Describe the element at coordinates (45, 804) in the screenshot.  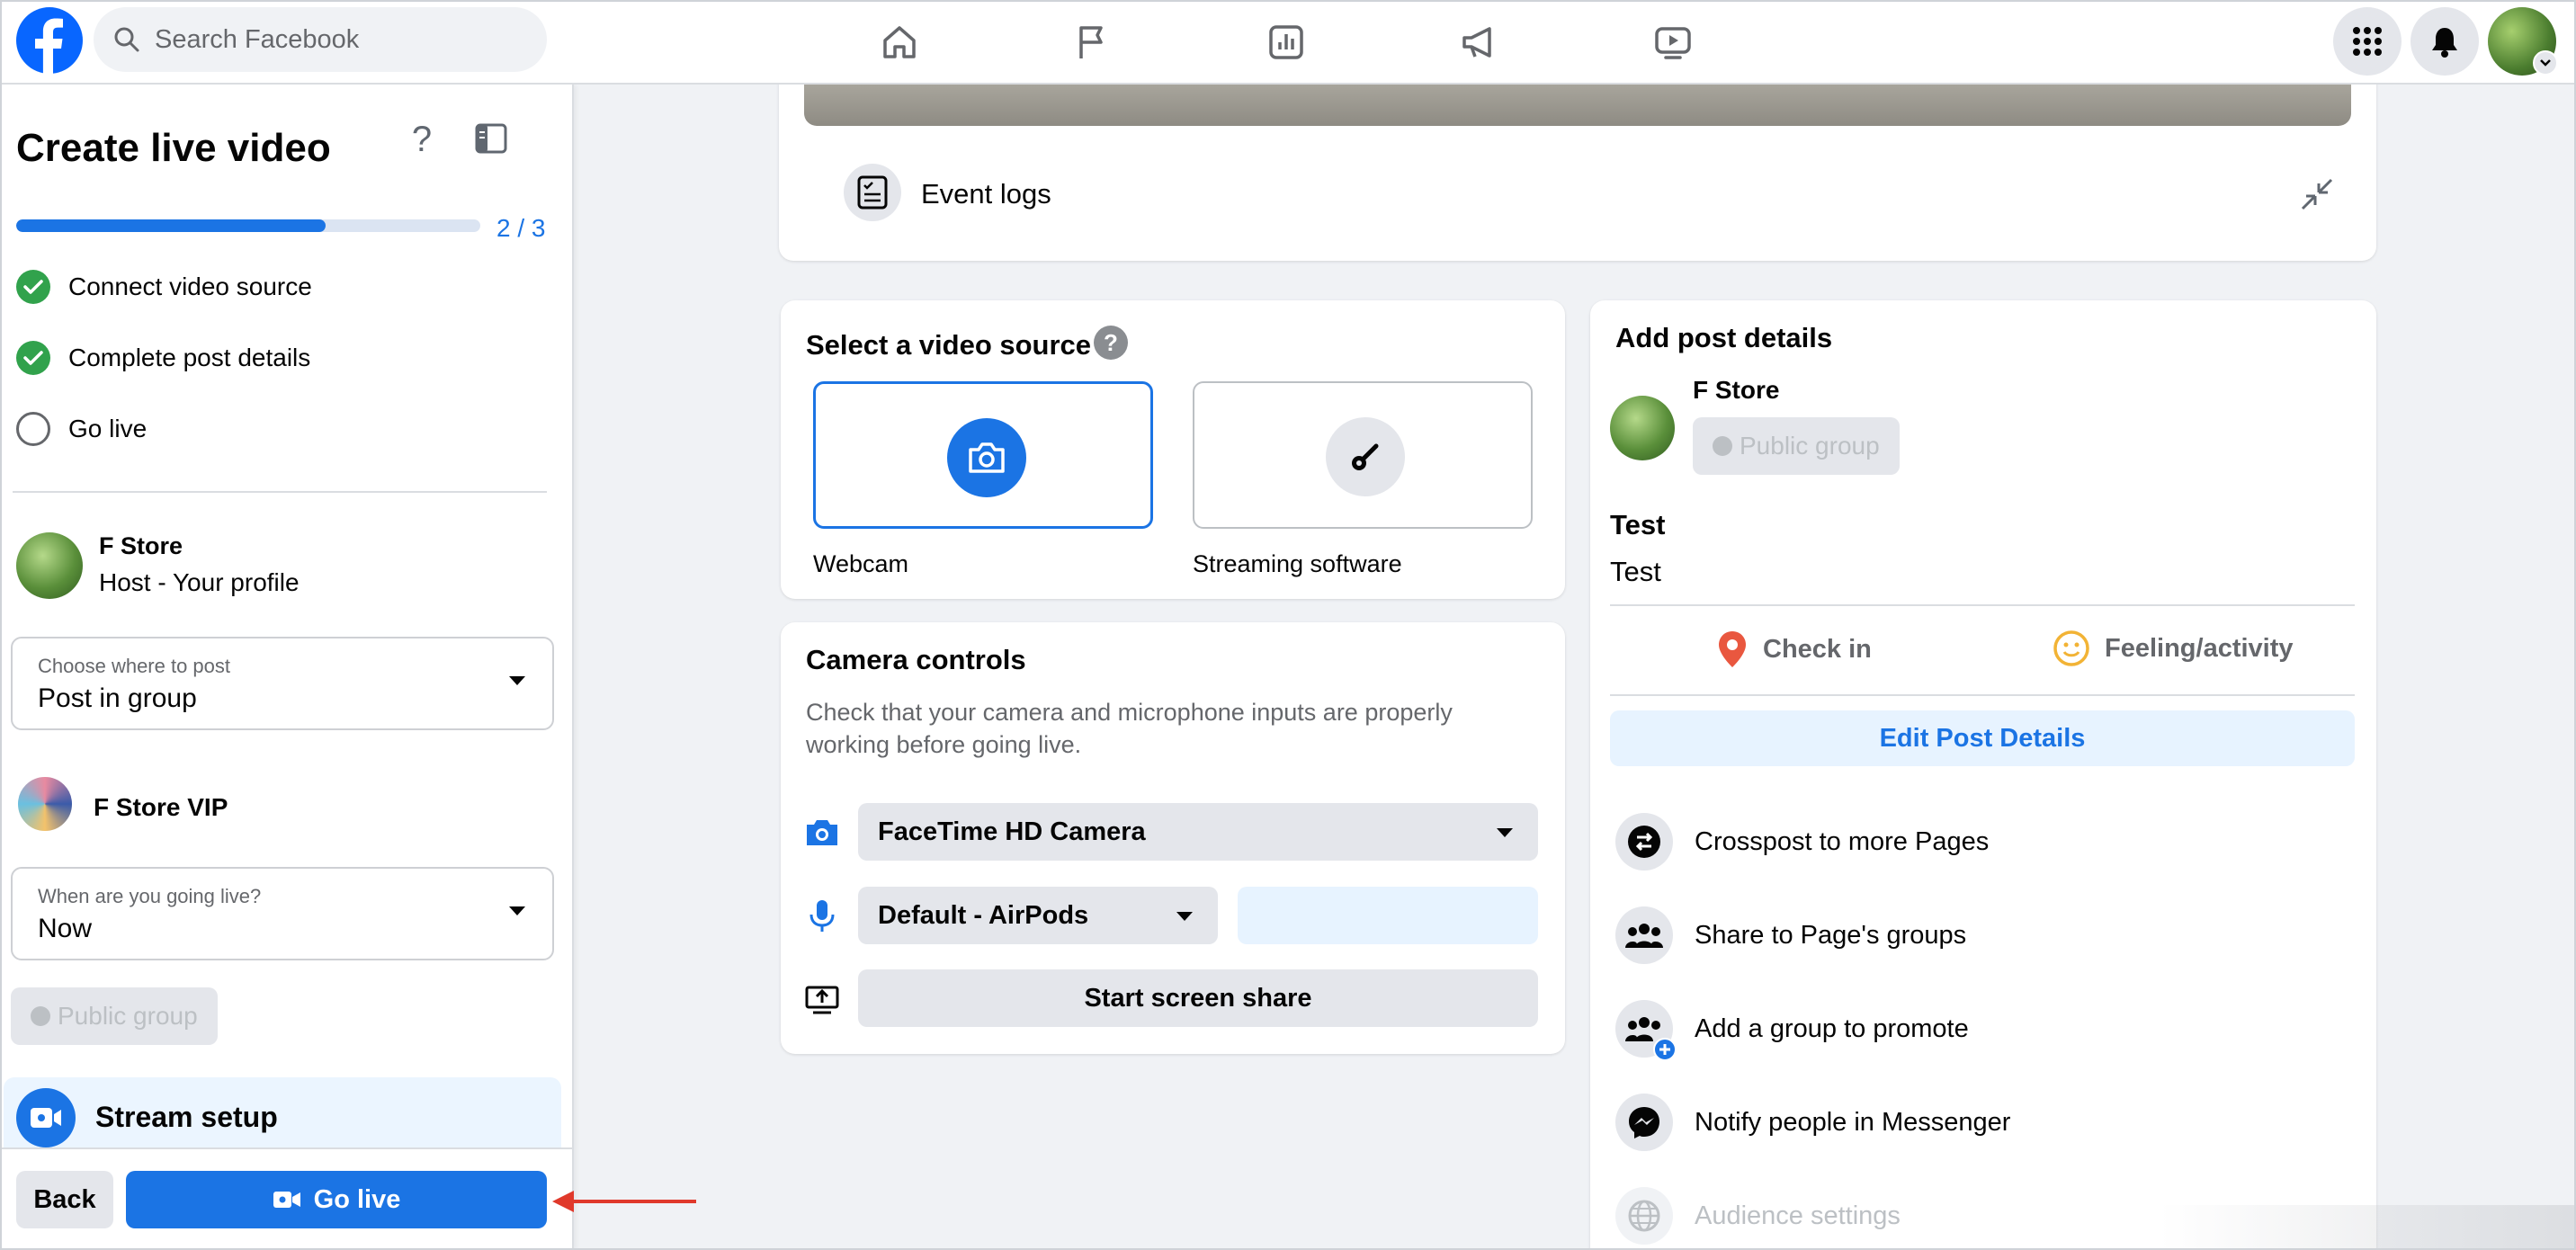
I see `group-avatar` at that location.